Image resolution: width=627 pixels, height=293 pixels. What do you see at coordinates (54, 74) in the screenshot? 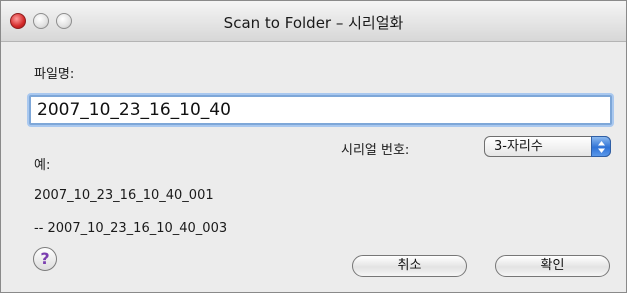
I see `filename-label: 파일명:` at bounding box center [54, 74].